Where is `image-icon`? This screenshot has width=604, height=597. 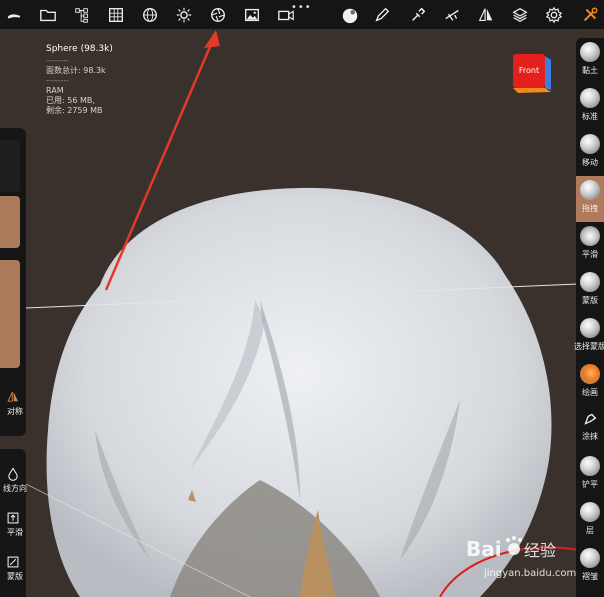
image-icon is located at coordinates (252, 14).